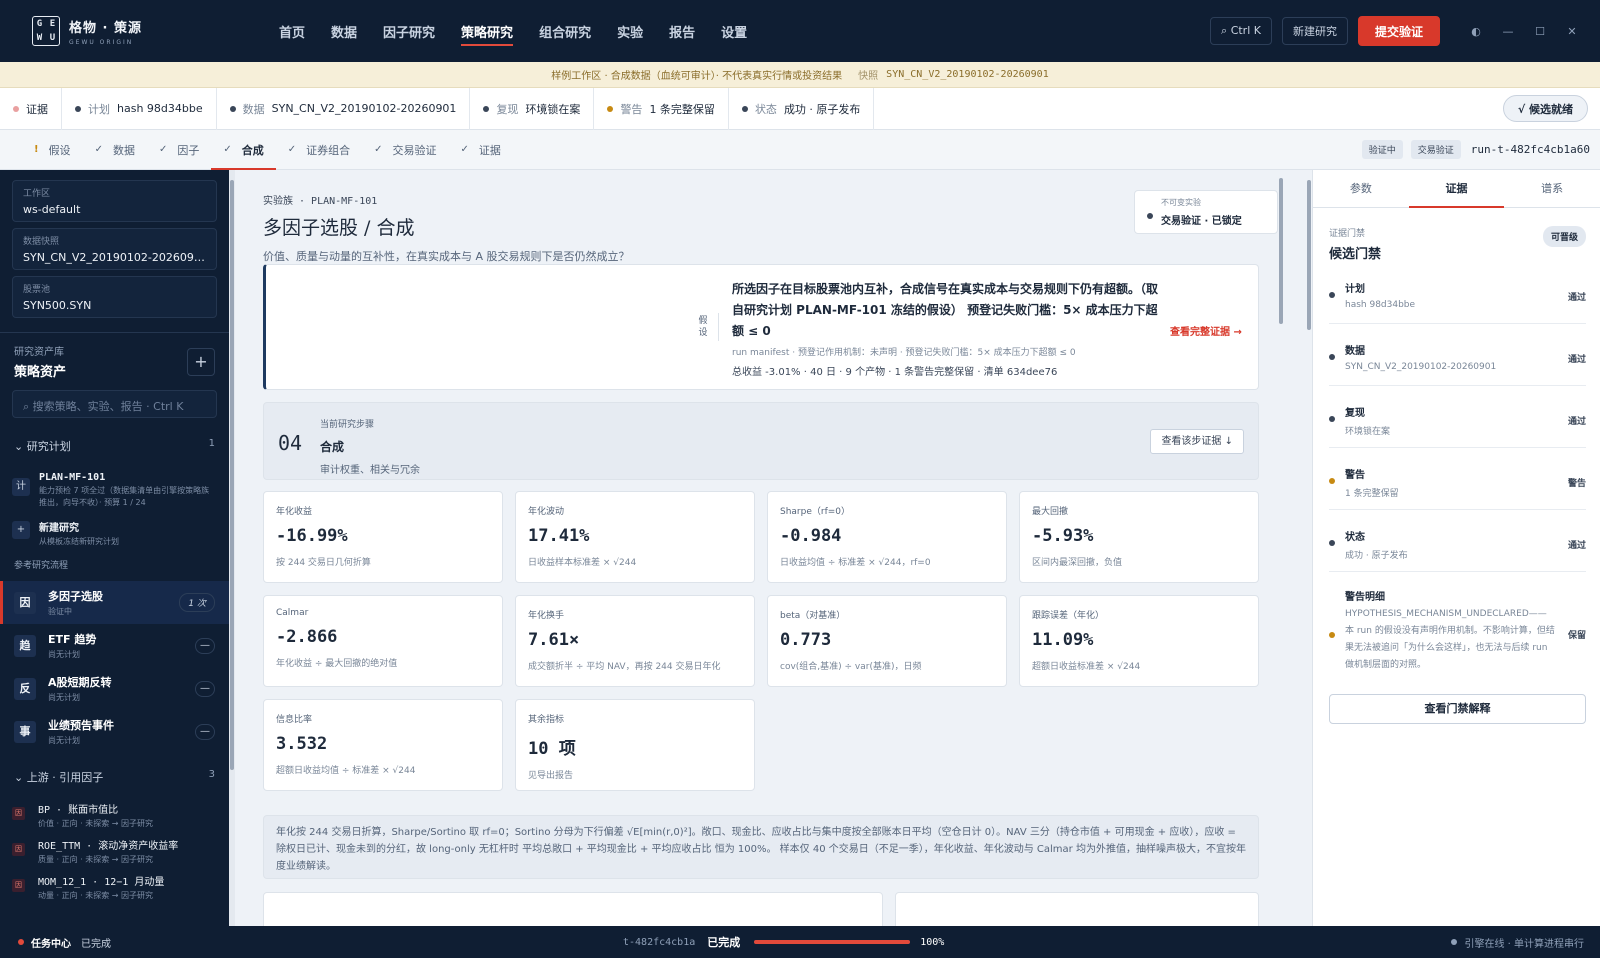 Image resolution: width=1600 pixels, height=958 pixels. I want to click on nav-factor-research: 因子研究, so click(409, 31).